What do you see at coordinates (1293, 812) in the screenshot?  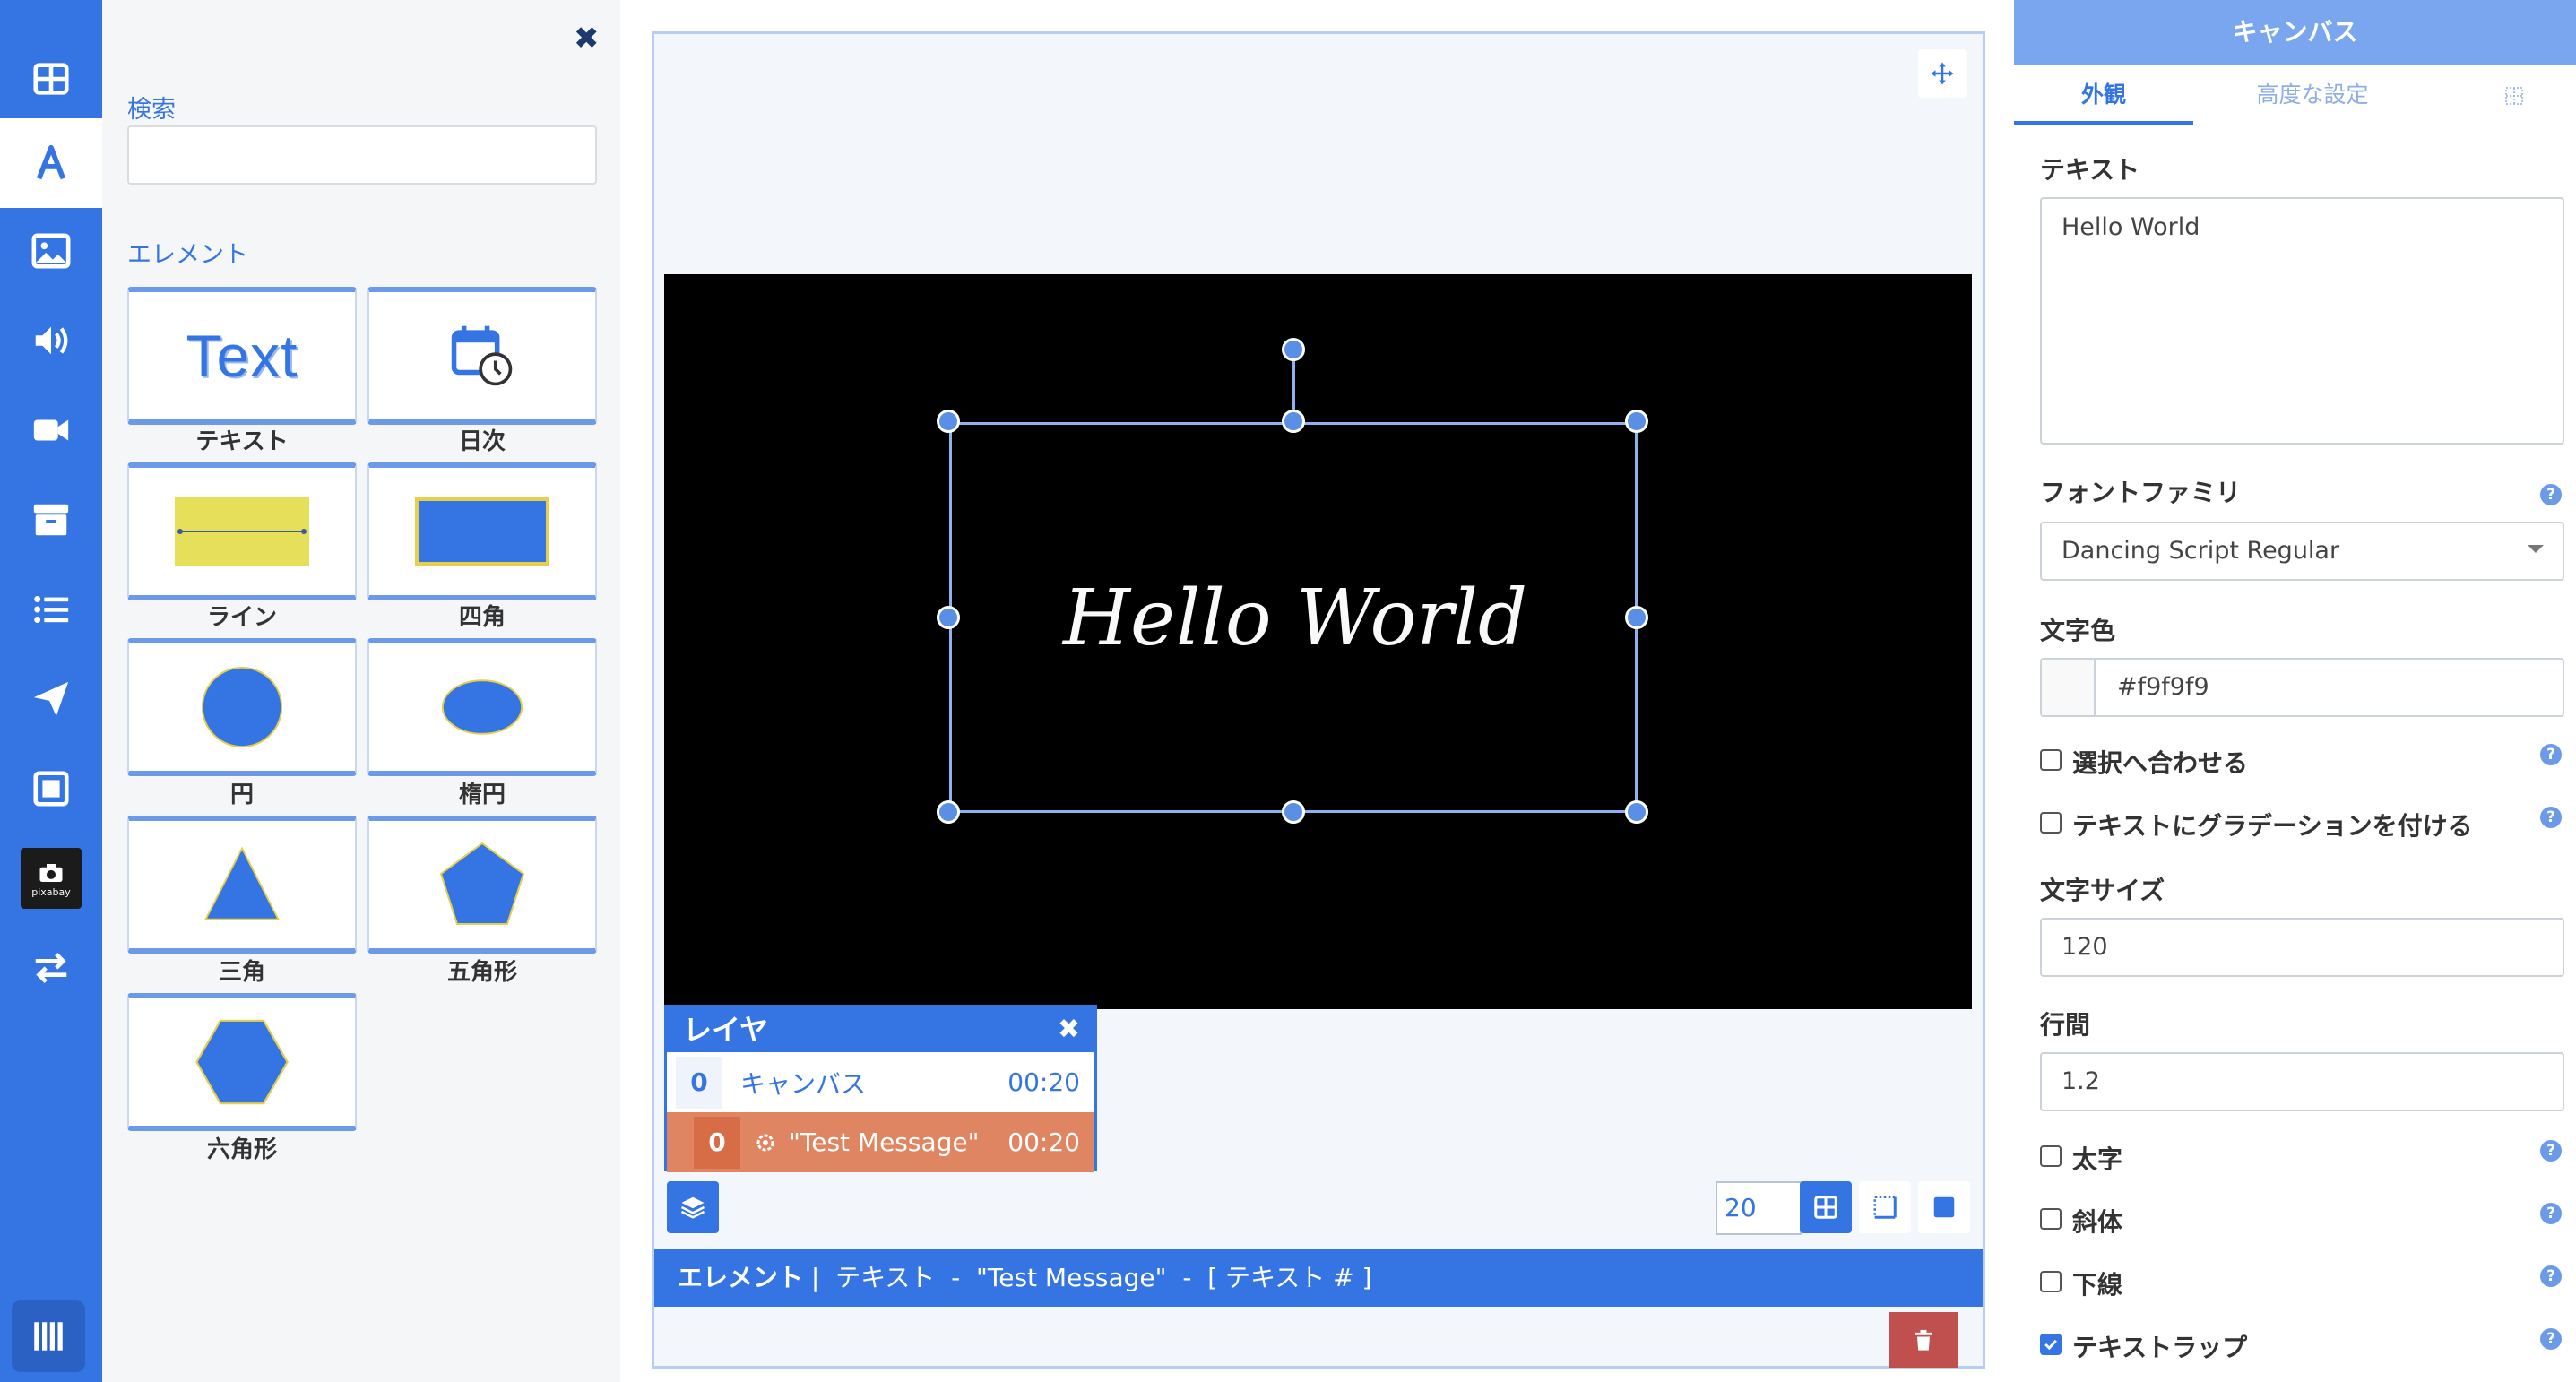 I see `resize-handle-bottom` at bounding box center [1293, 812].